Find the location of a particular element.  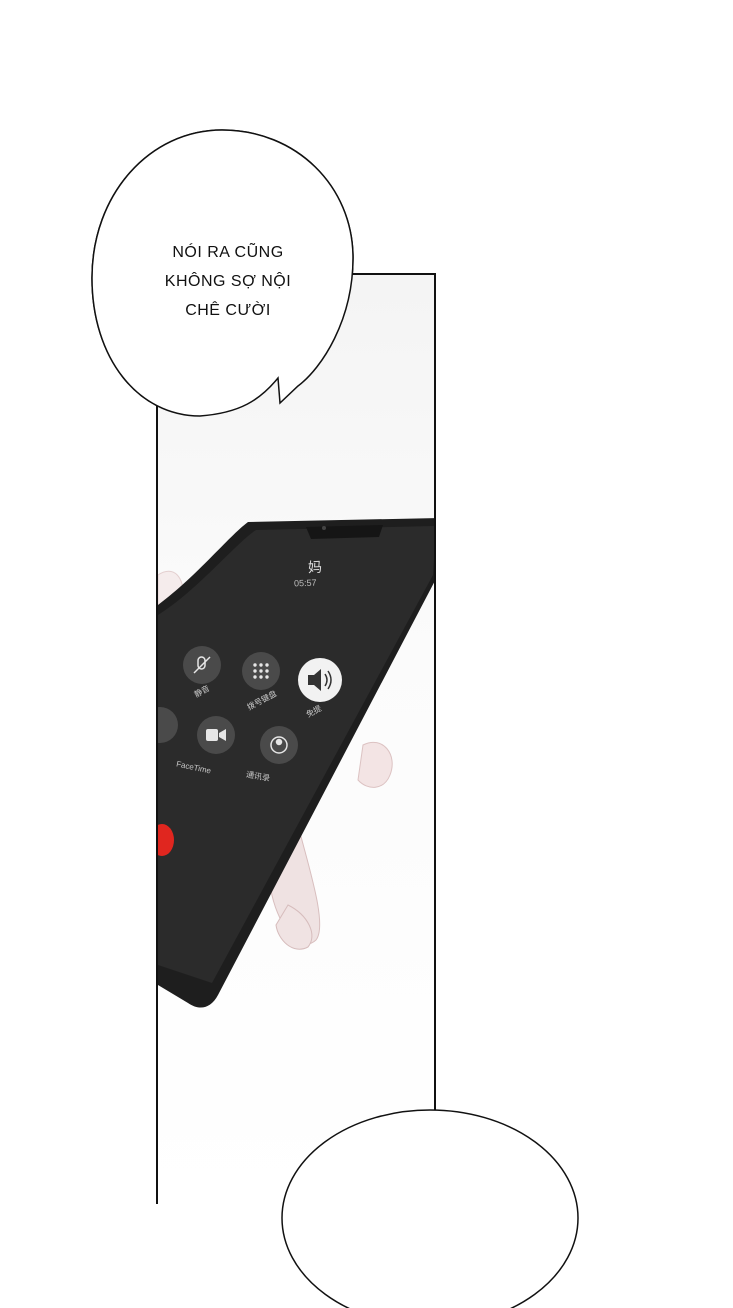

keypad-icon is located at coordinates (261, 671).